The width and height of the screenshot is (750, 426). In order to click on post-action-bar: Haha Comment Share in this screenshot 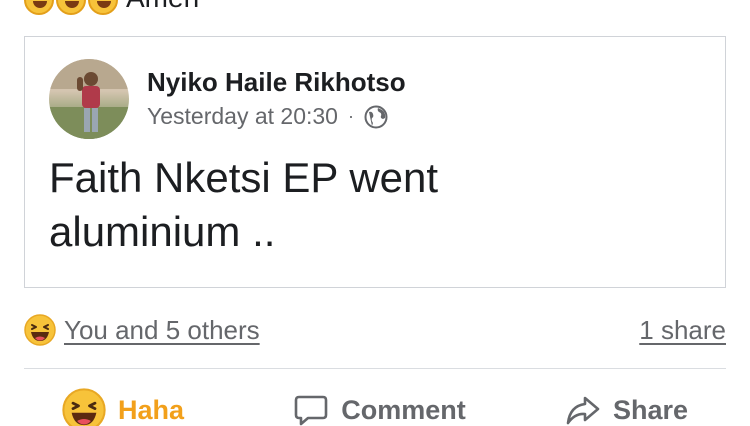, I will do `click(375, 405)`.